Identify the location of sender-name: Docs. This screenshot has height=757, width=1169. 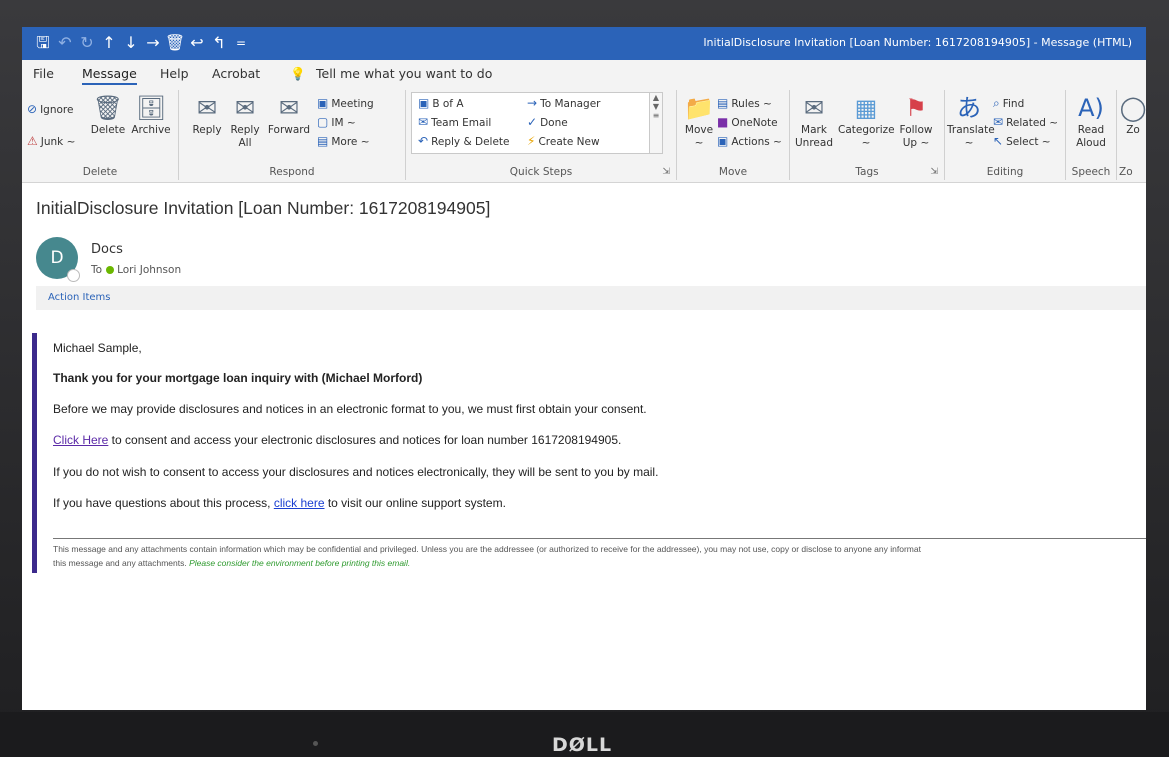
(107, 249).